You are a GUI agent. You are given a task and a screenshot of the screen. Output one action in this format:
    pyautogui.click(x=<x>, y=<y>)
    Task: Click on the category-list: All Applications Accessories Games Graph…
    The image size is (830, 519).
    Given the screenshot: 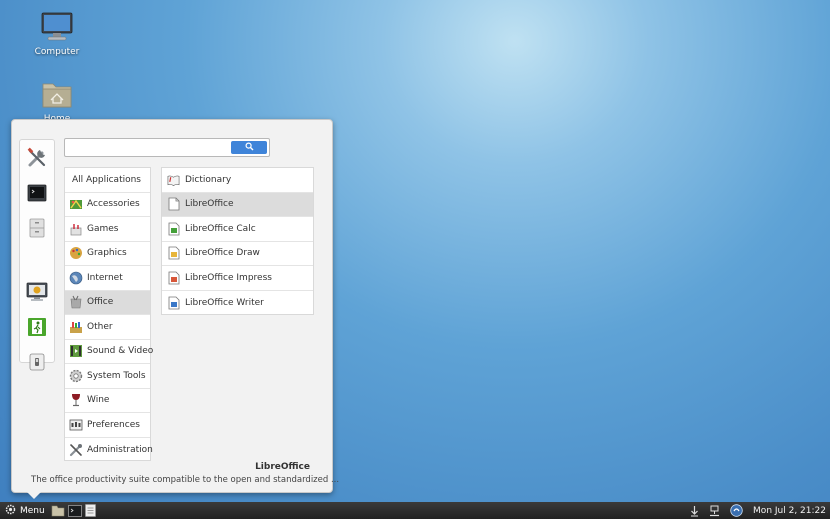 What is the action you would take?
    pyautogui.click(x=109, y=315)
    